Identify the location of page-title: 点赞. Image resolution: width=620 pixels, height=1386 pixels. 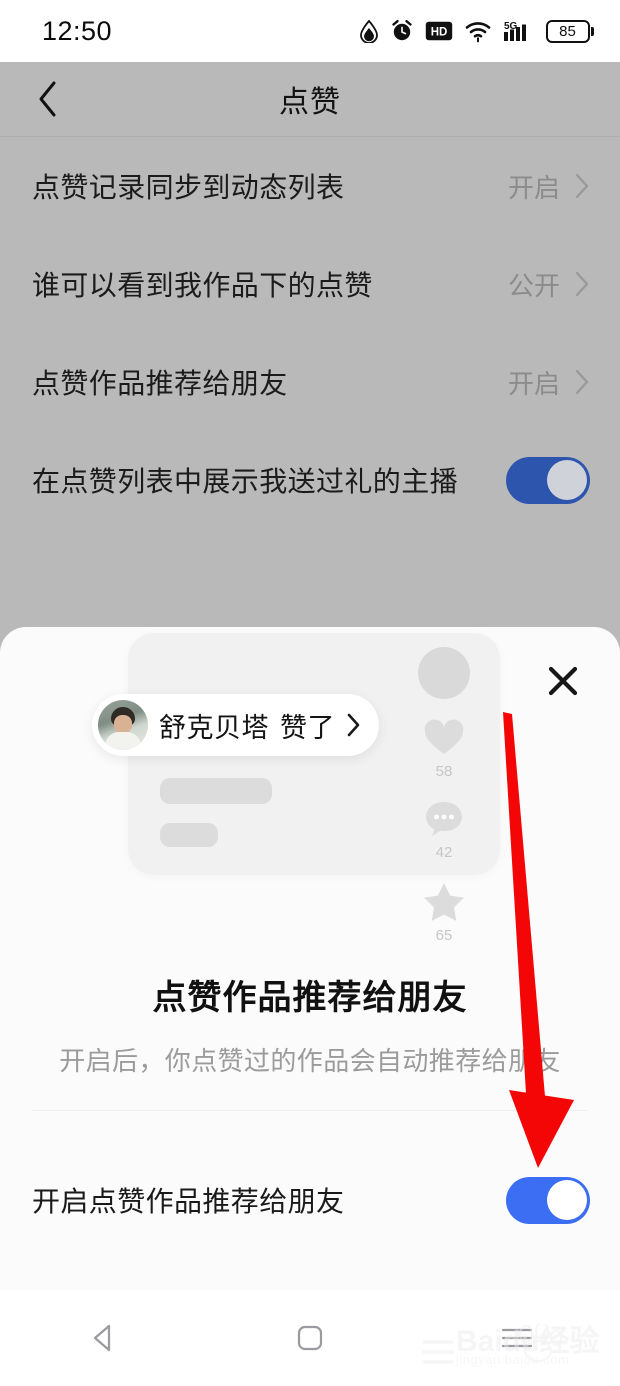
(310, 102).